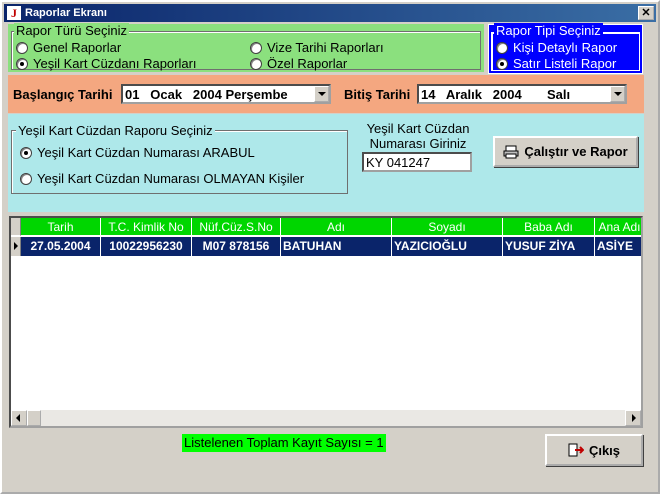  Describe the element at coordinates (146, 246) in the screenshot. I see `table-cell: 10022956230` at that location.